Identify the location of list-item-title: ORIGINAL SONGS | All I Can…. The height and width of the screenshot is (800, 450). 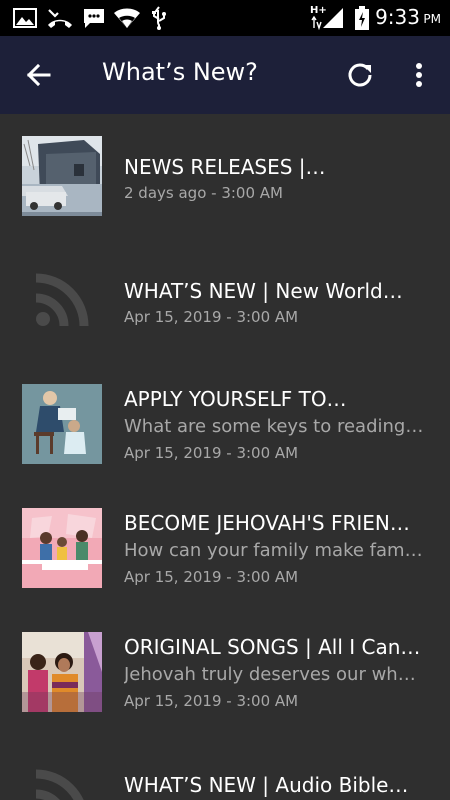
(272, 647).